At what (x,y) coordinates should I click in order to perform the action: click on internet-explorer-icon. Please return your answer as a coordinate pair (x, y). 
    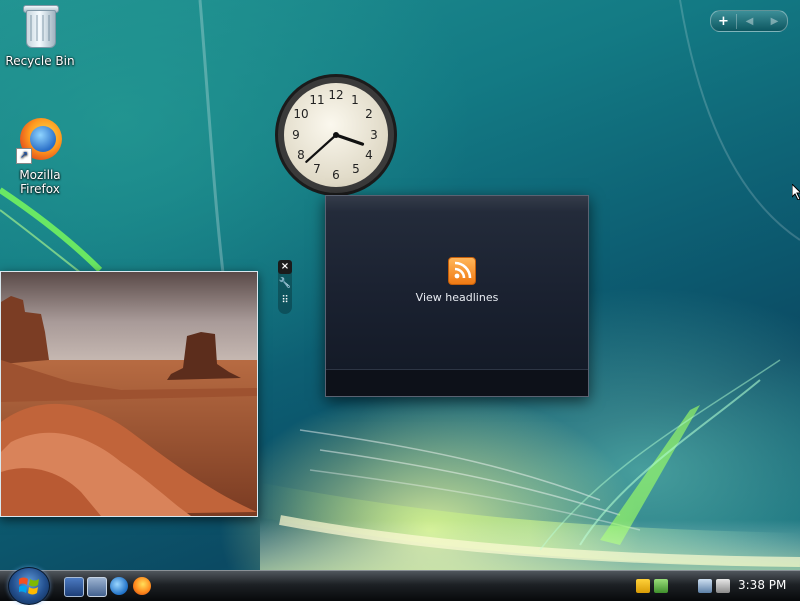
    Looking at the image, I should click on (119, 586).